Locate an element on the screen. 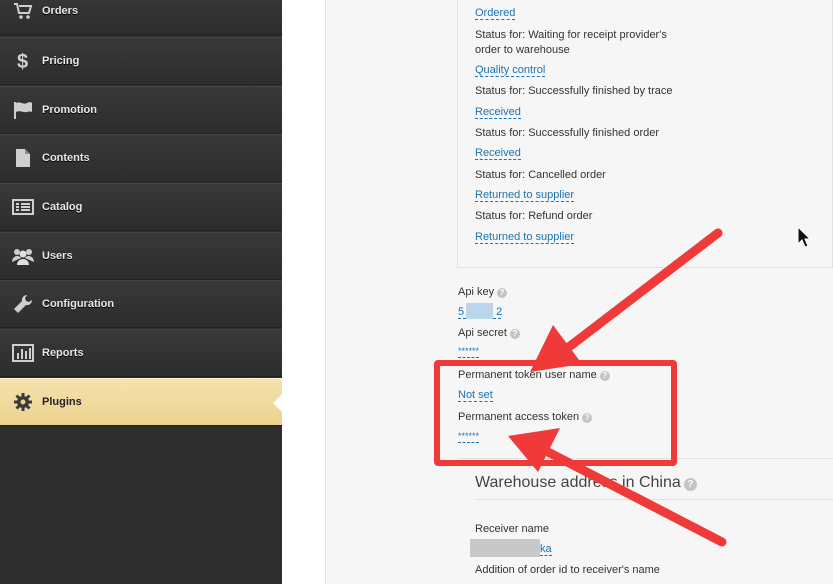  warehouse-section-title: Warehouse address in China? is located at coordinates (586, 483).